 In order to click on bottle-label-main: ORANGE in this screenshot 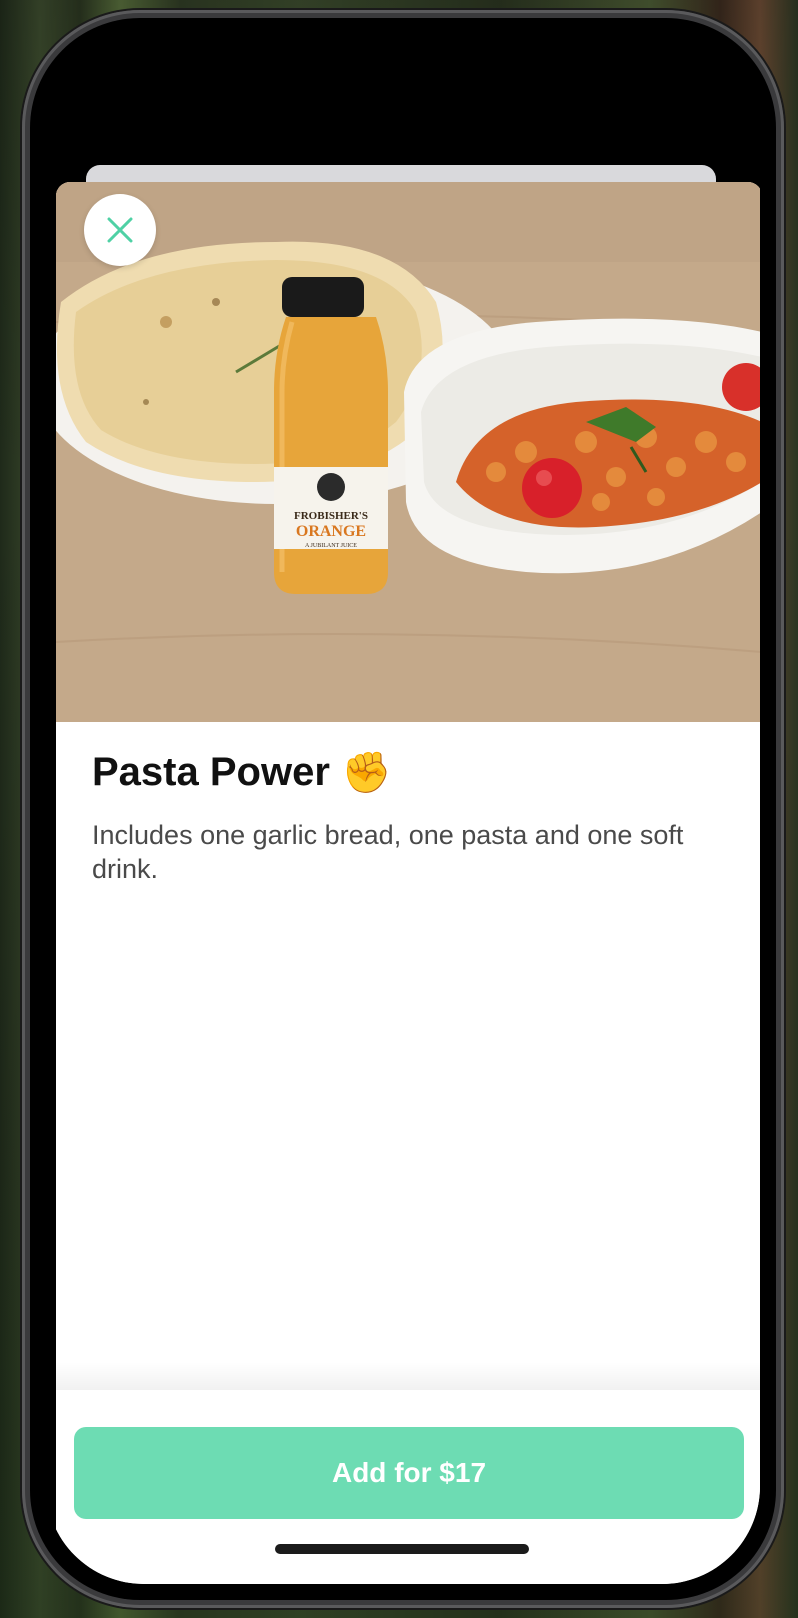, I will do `click(331, 531)`.